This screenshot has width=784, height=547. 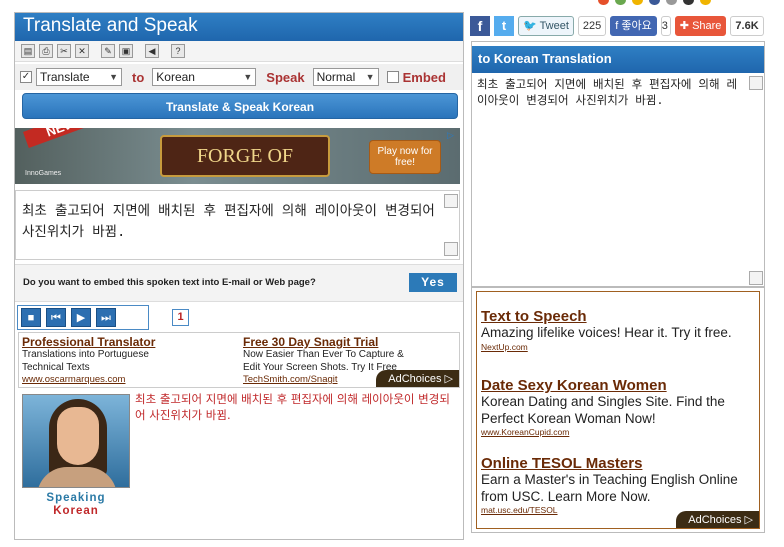 What do you see at coordinates (747, 26) in the screenshot?
I see `share-count: 7.6K` at bounding box center [747, 26].